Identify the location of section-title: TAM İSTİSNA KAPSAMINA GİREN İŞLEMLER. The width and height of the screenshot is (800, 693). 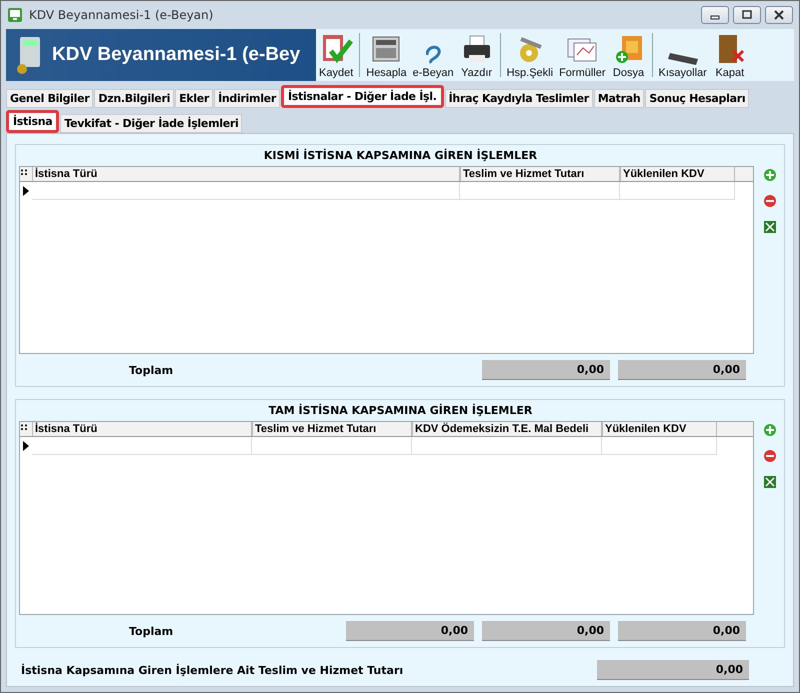
(401, 410).